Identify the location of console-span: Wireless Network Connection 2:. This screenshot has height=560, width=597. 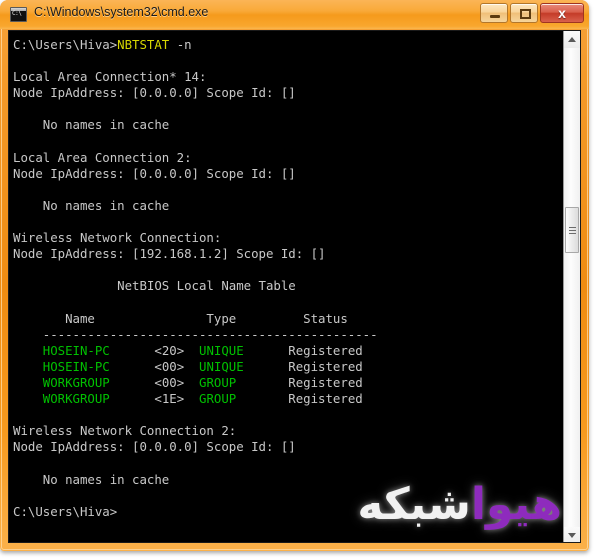
(125, 431).